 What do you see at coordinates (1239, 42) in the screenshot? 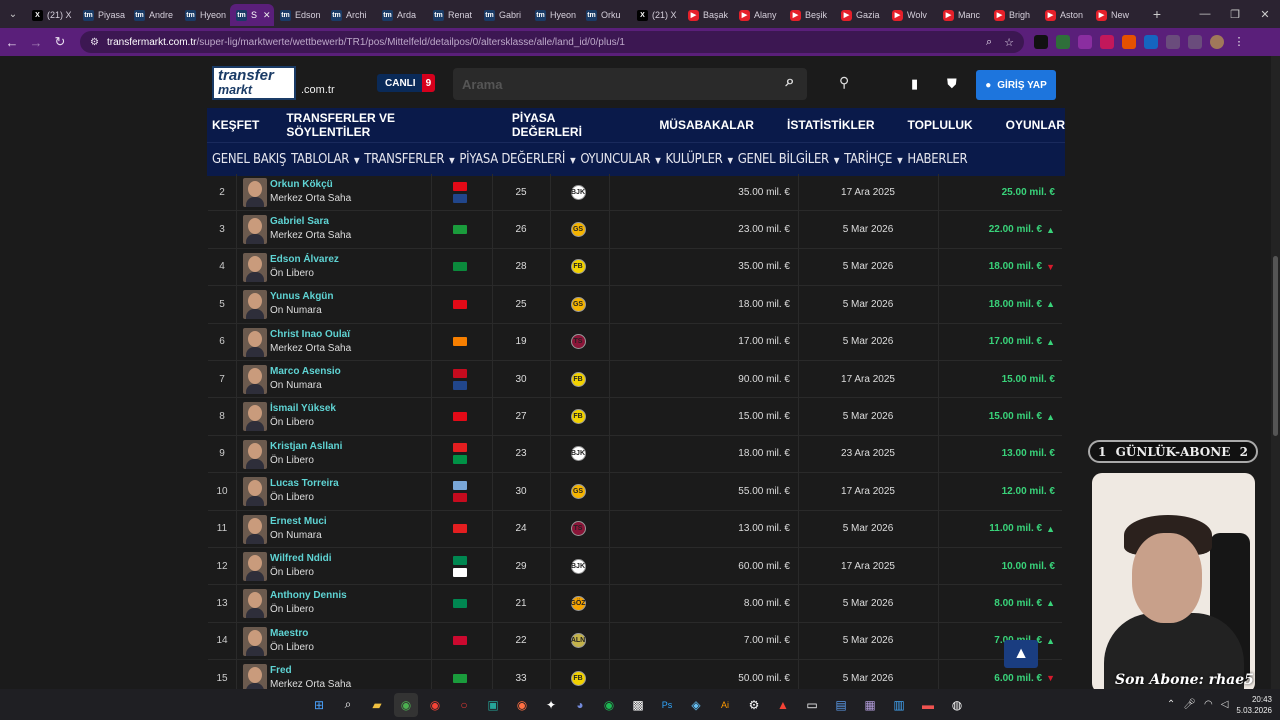
I see `menu-icon: ⋮` at bounding box center [1239, 42].